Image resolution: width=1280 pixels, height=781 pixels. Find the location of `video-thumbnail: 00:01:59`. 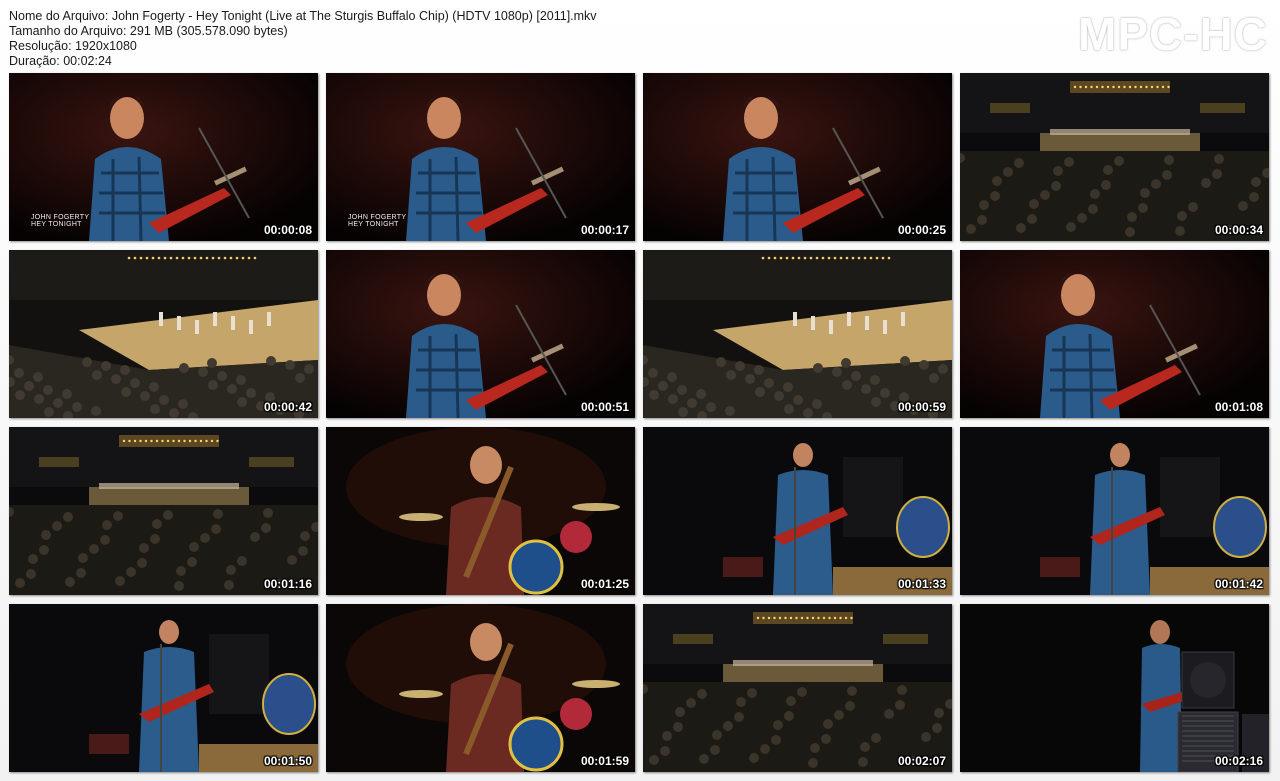

video-thumbnail: 00:01:59 is located at coordinates (480, 688).